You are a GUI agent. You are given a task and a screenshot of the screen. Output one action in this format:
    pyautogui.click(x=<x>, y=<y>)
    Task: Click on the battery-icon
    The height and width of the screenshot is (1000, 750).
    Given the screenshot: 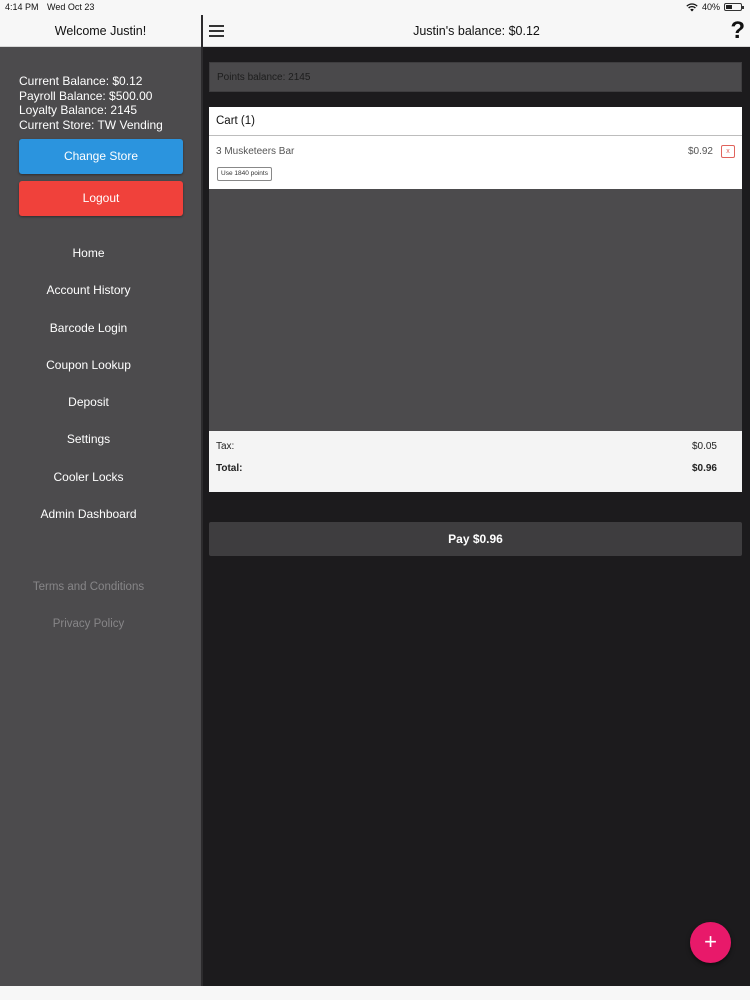 What is the action you would take?
    pyautogui.click(x=734, y=7)
    